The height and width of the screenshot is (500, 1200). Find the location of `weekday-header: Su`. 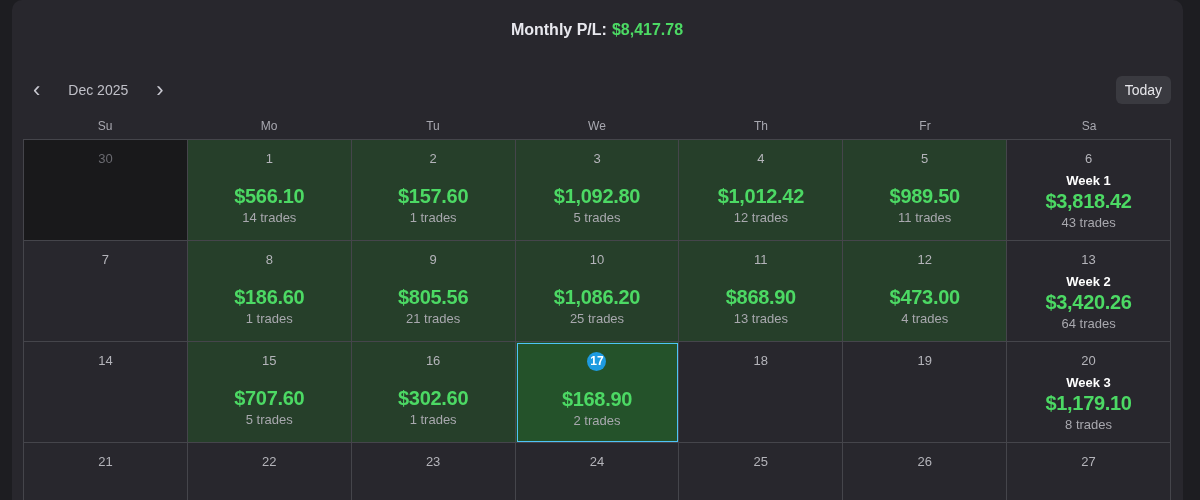

weekday-header: Su is located at coordinates (105, 127).